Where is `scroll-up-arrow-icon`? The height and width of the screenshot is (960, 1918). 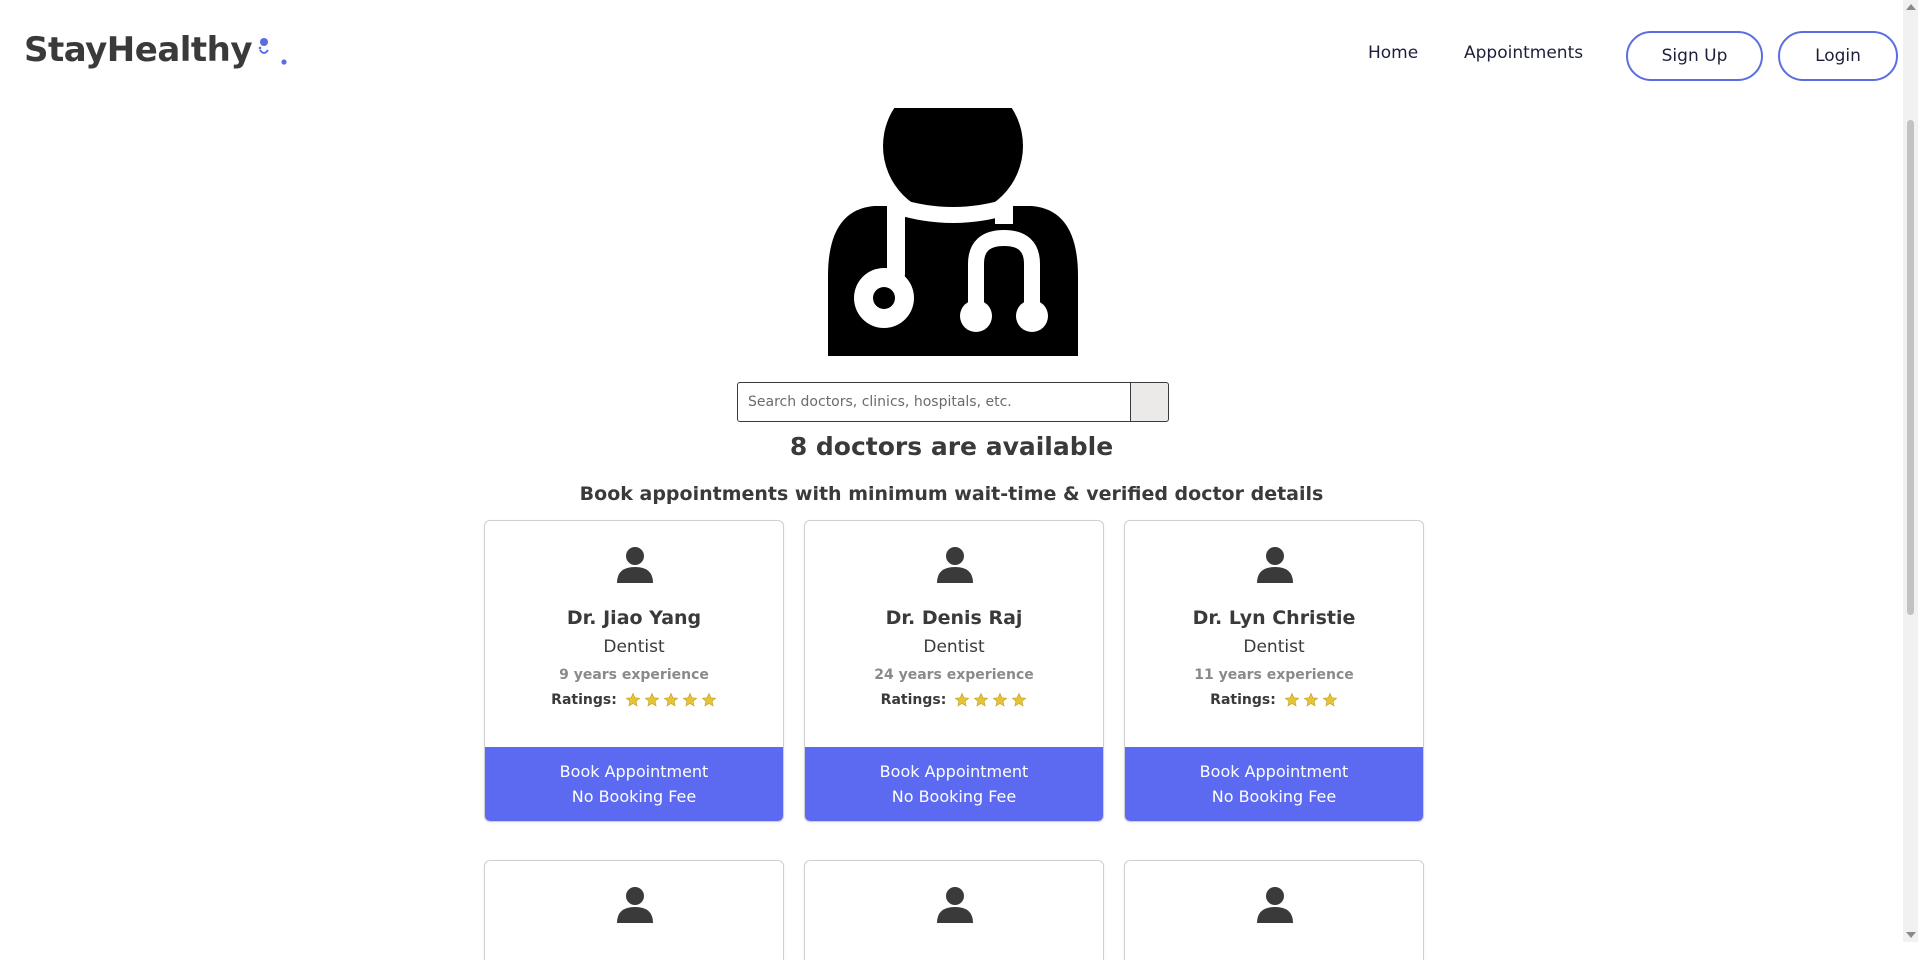
scroll-up-arrow-icon is located at coordinates (1911, 7).